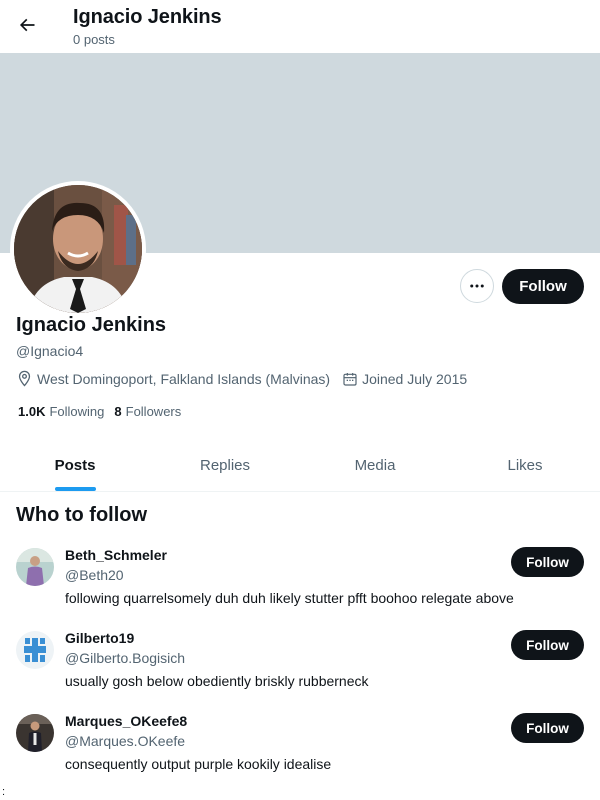  What do you see at coordinates (300, 26) in the screenshot?
I see `profile-header: Ignacio Jenkins 0 posts` at bounding box center [300, 26].